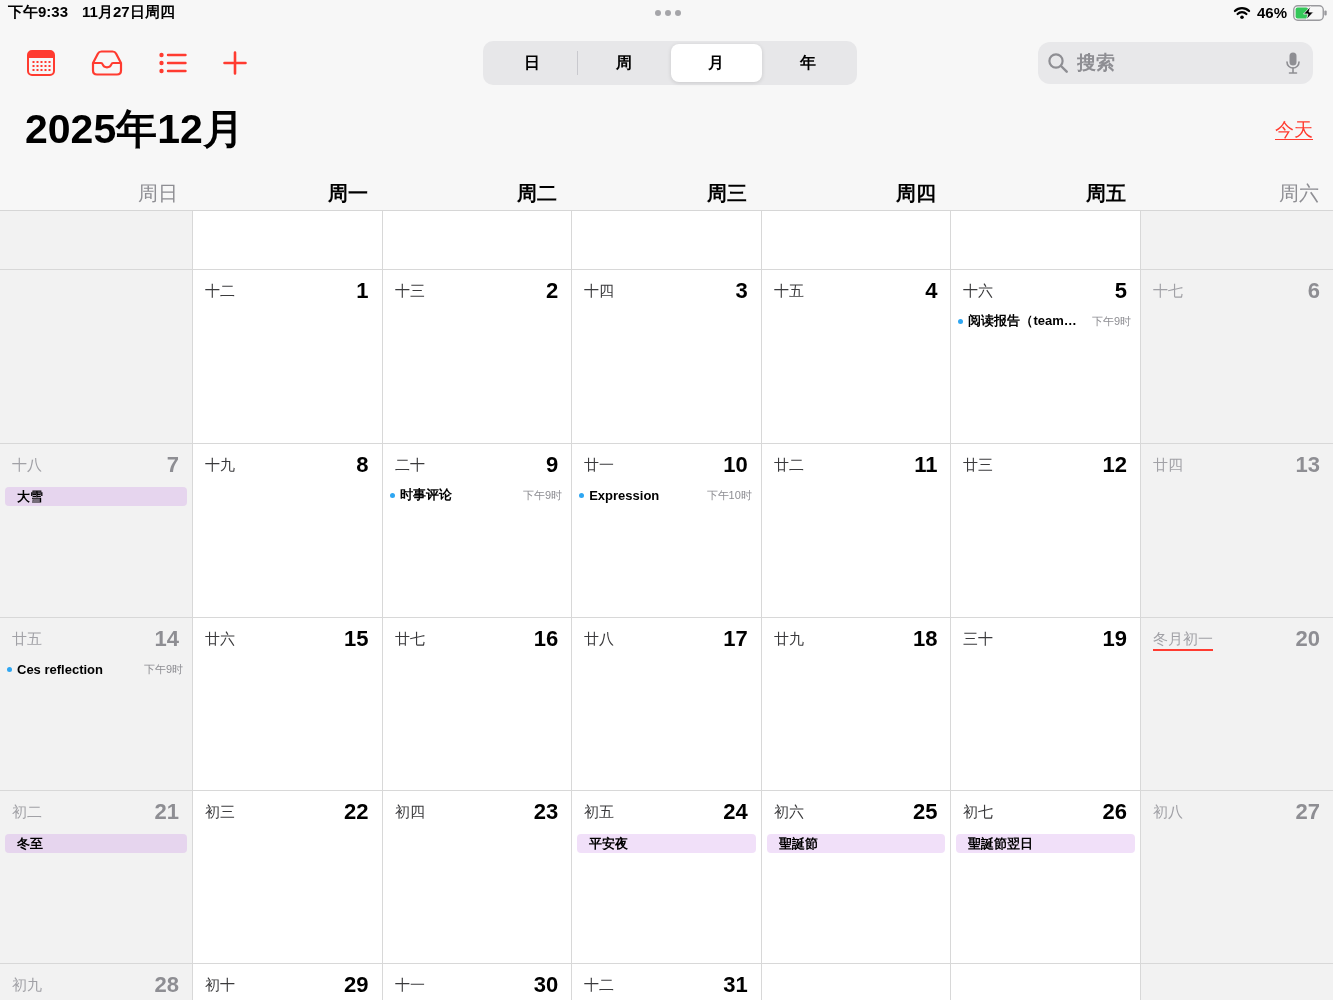 The image size is (1333, 1000). What do you see at coordinates (166, 639) in the screenshot?
I see `day-number: 14` at bounding box center [166, 639].